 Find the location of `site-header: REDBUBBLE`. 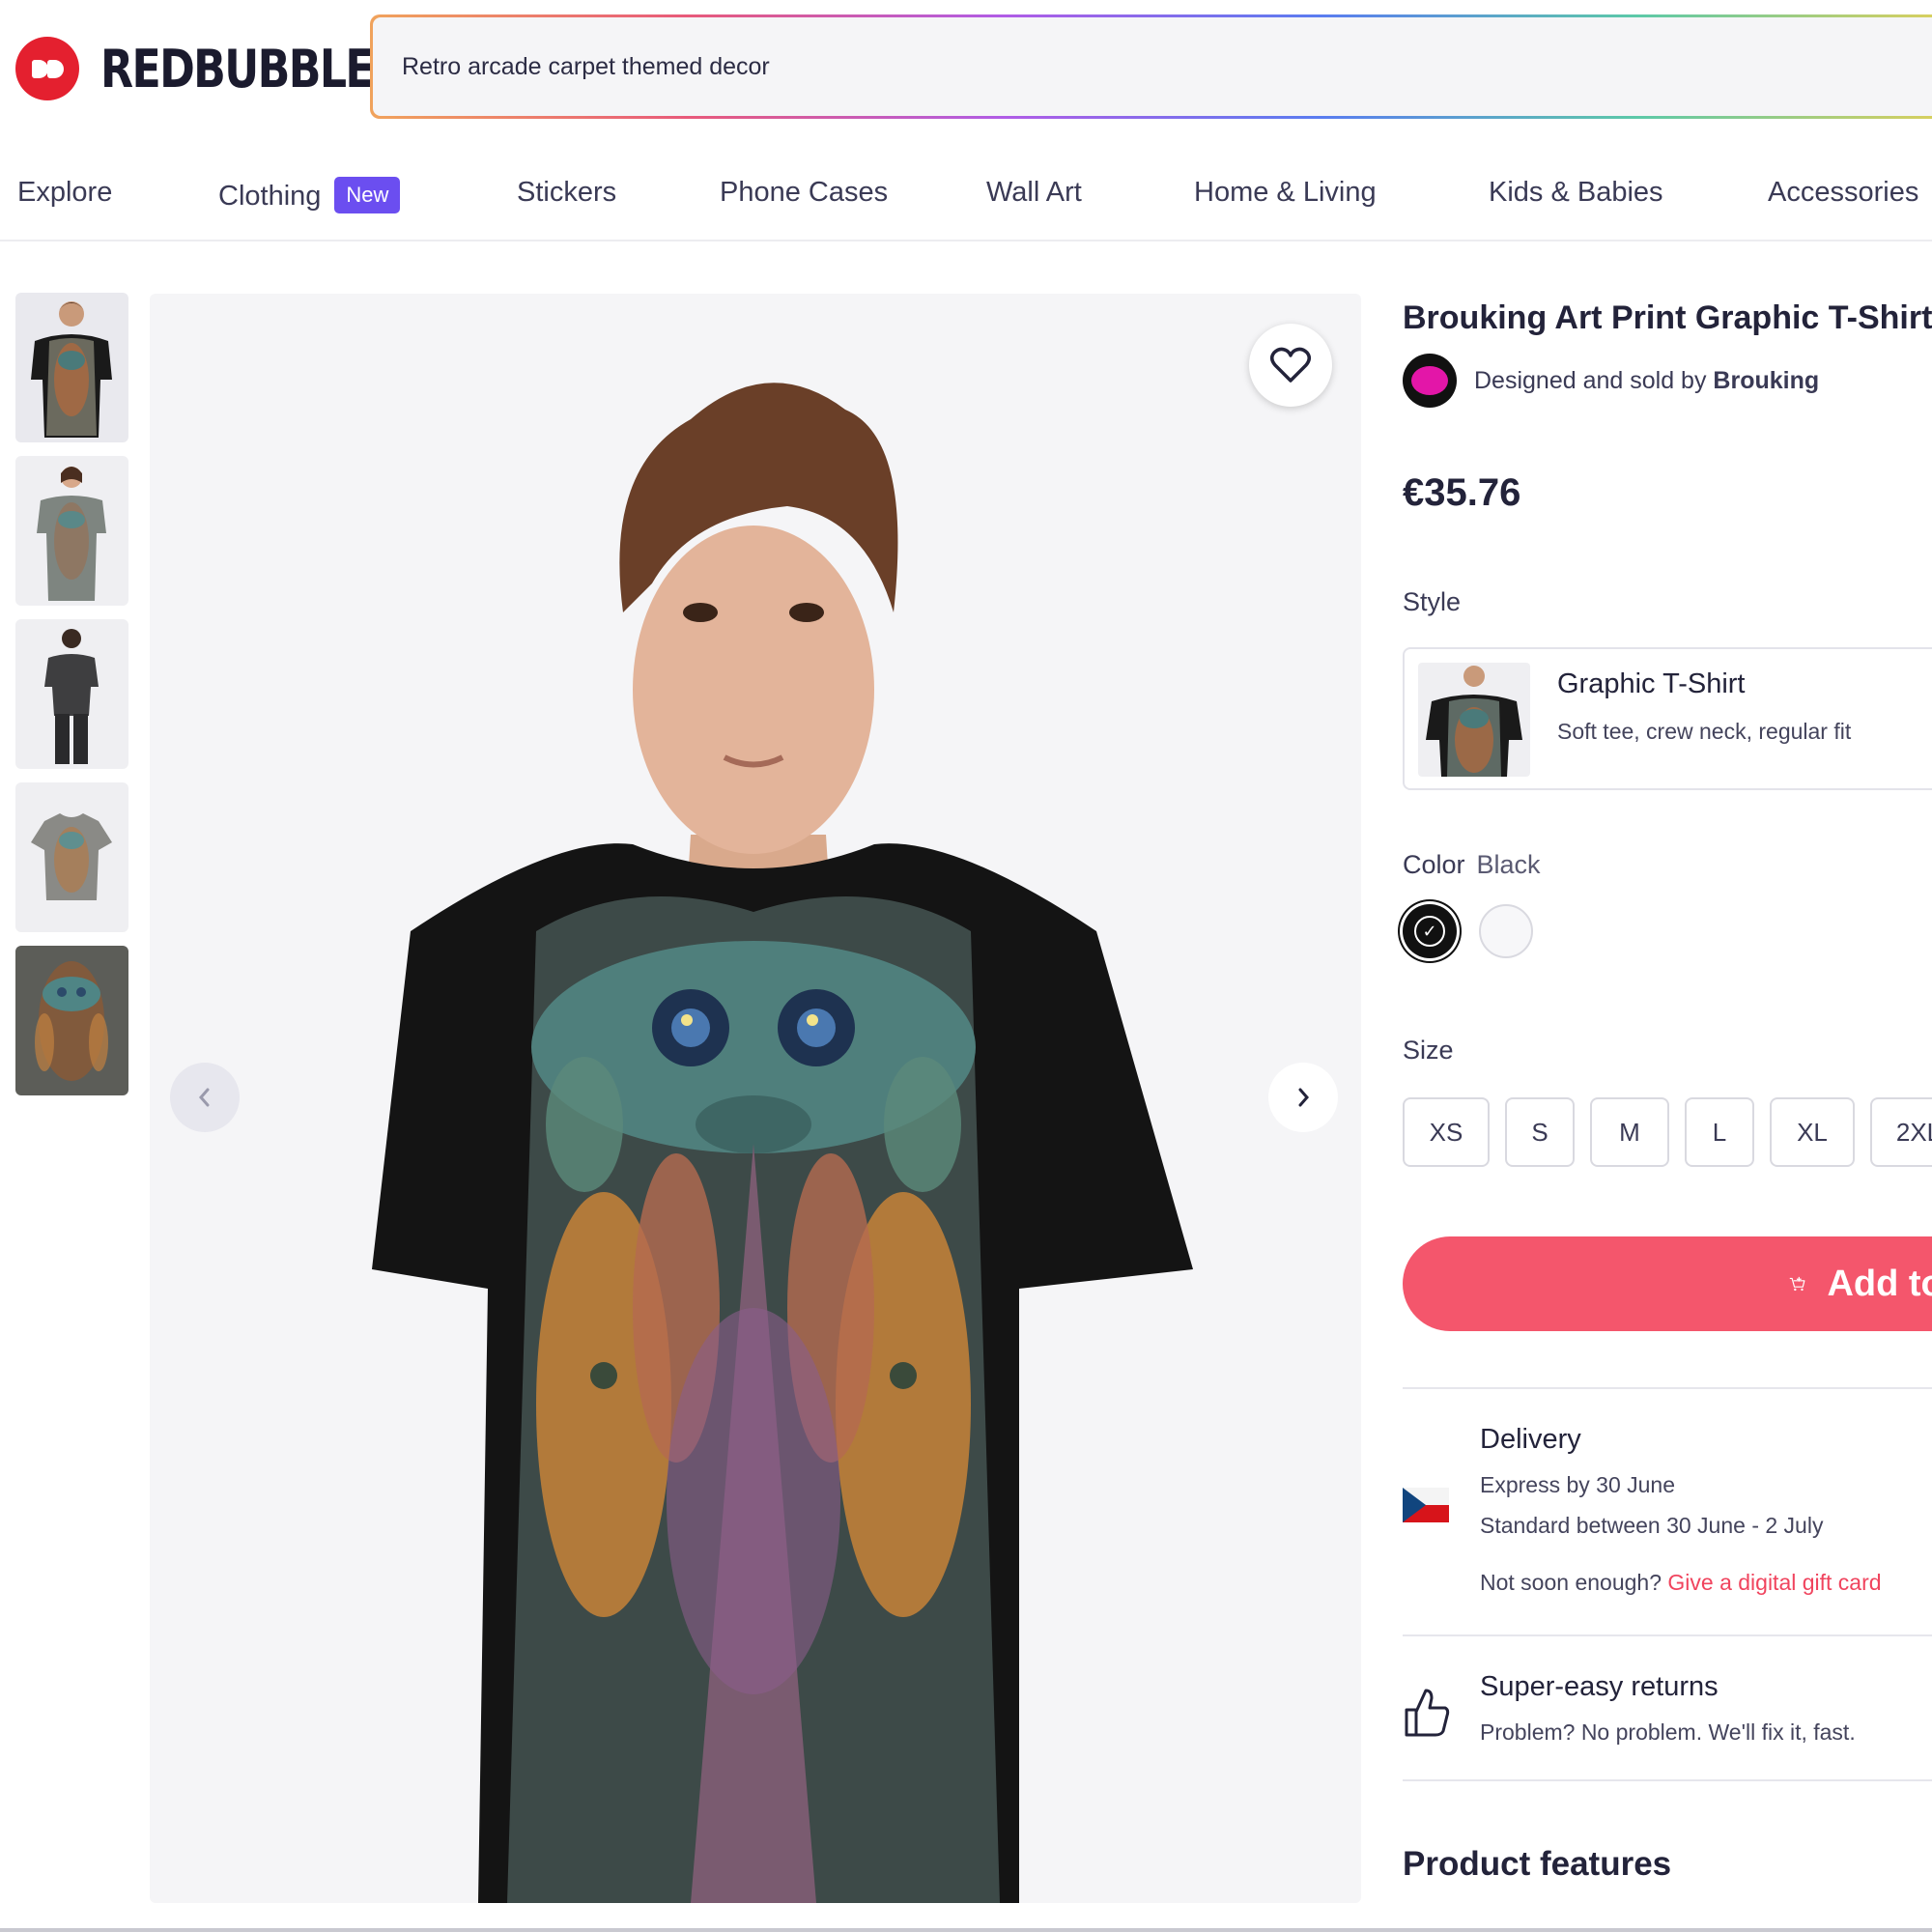

site-header: REDBUBBLE is located at coordinates (966, 67).